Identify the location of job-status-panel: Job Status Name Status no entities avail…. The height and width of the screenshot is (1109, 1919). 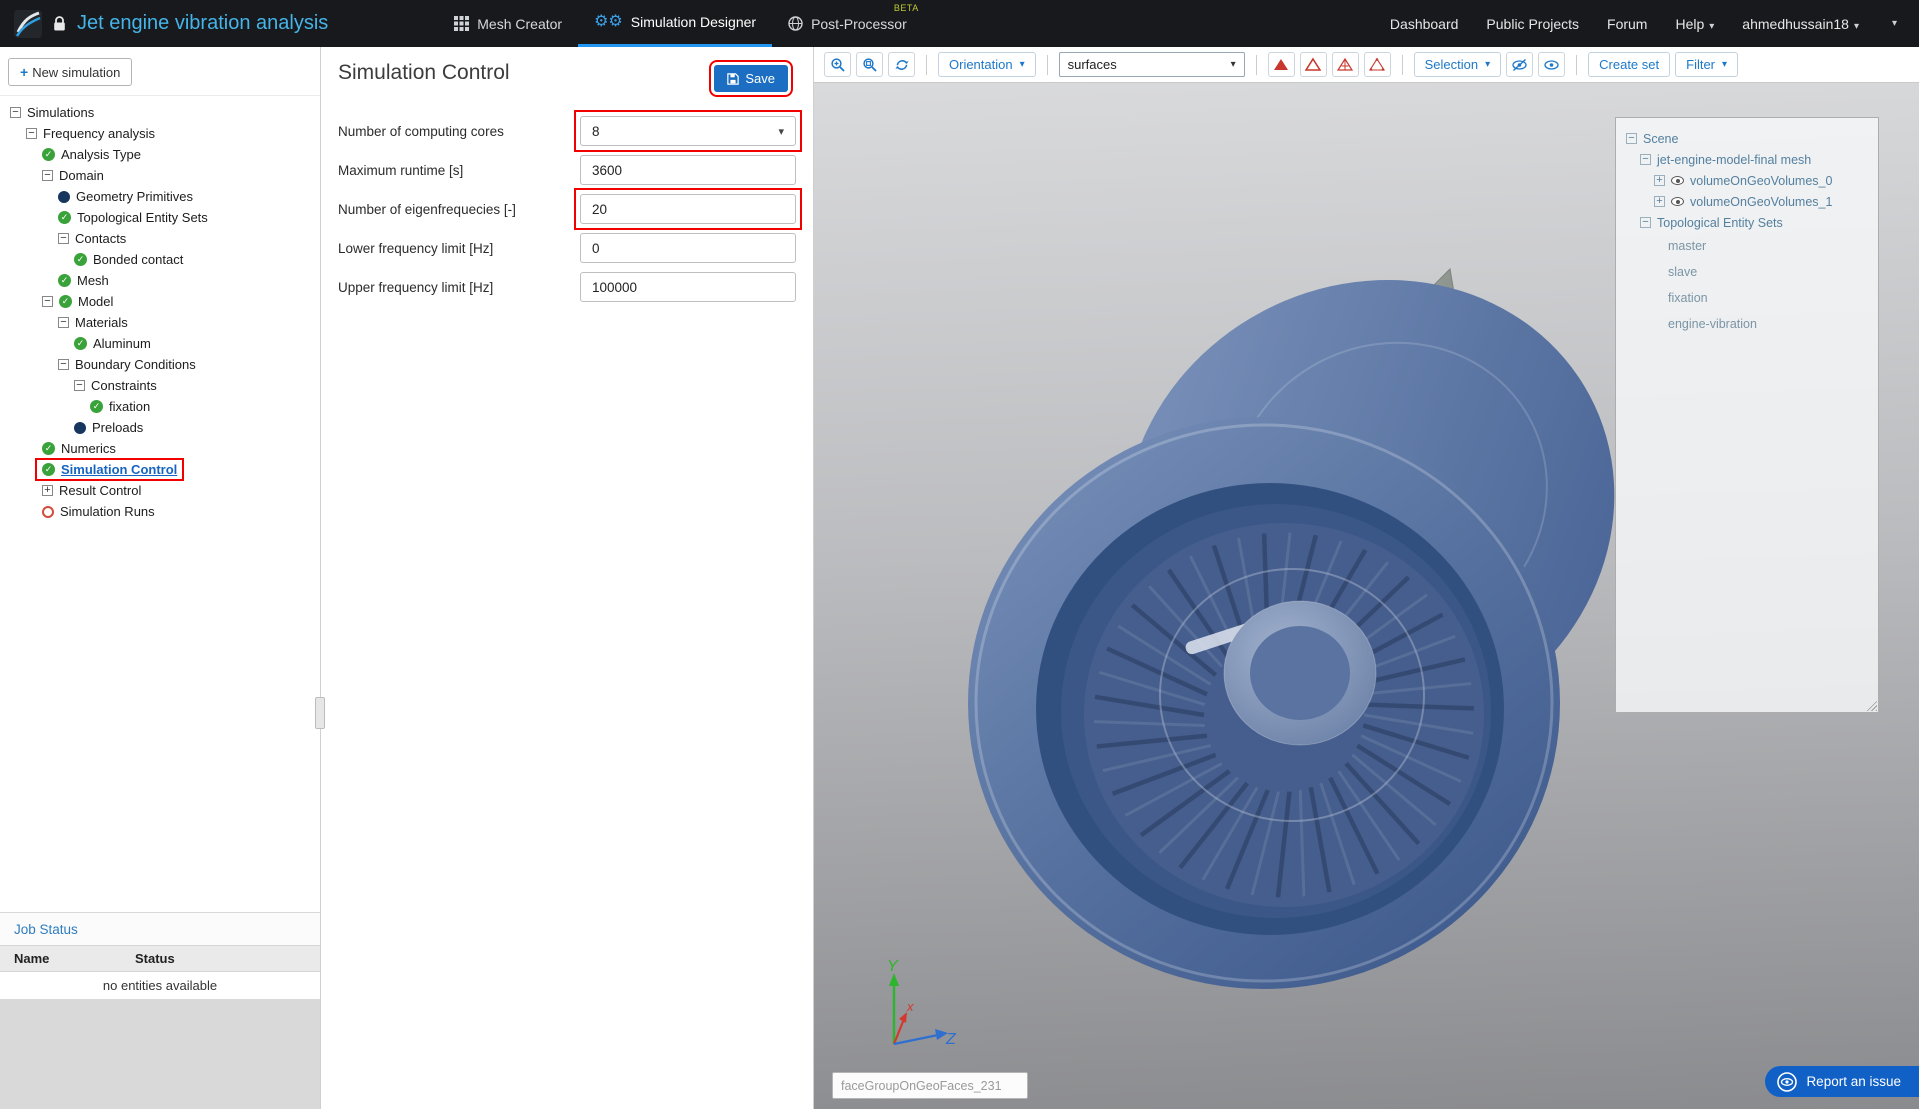
(160, 1010).